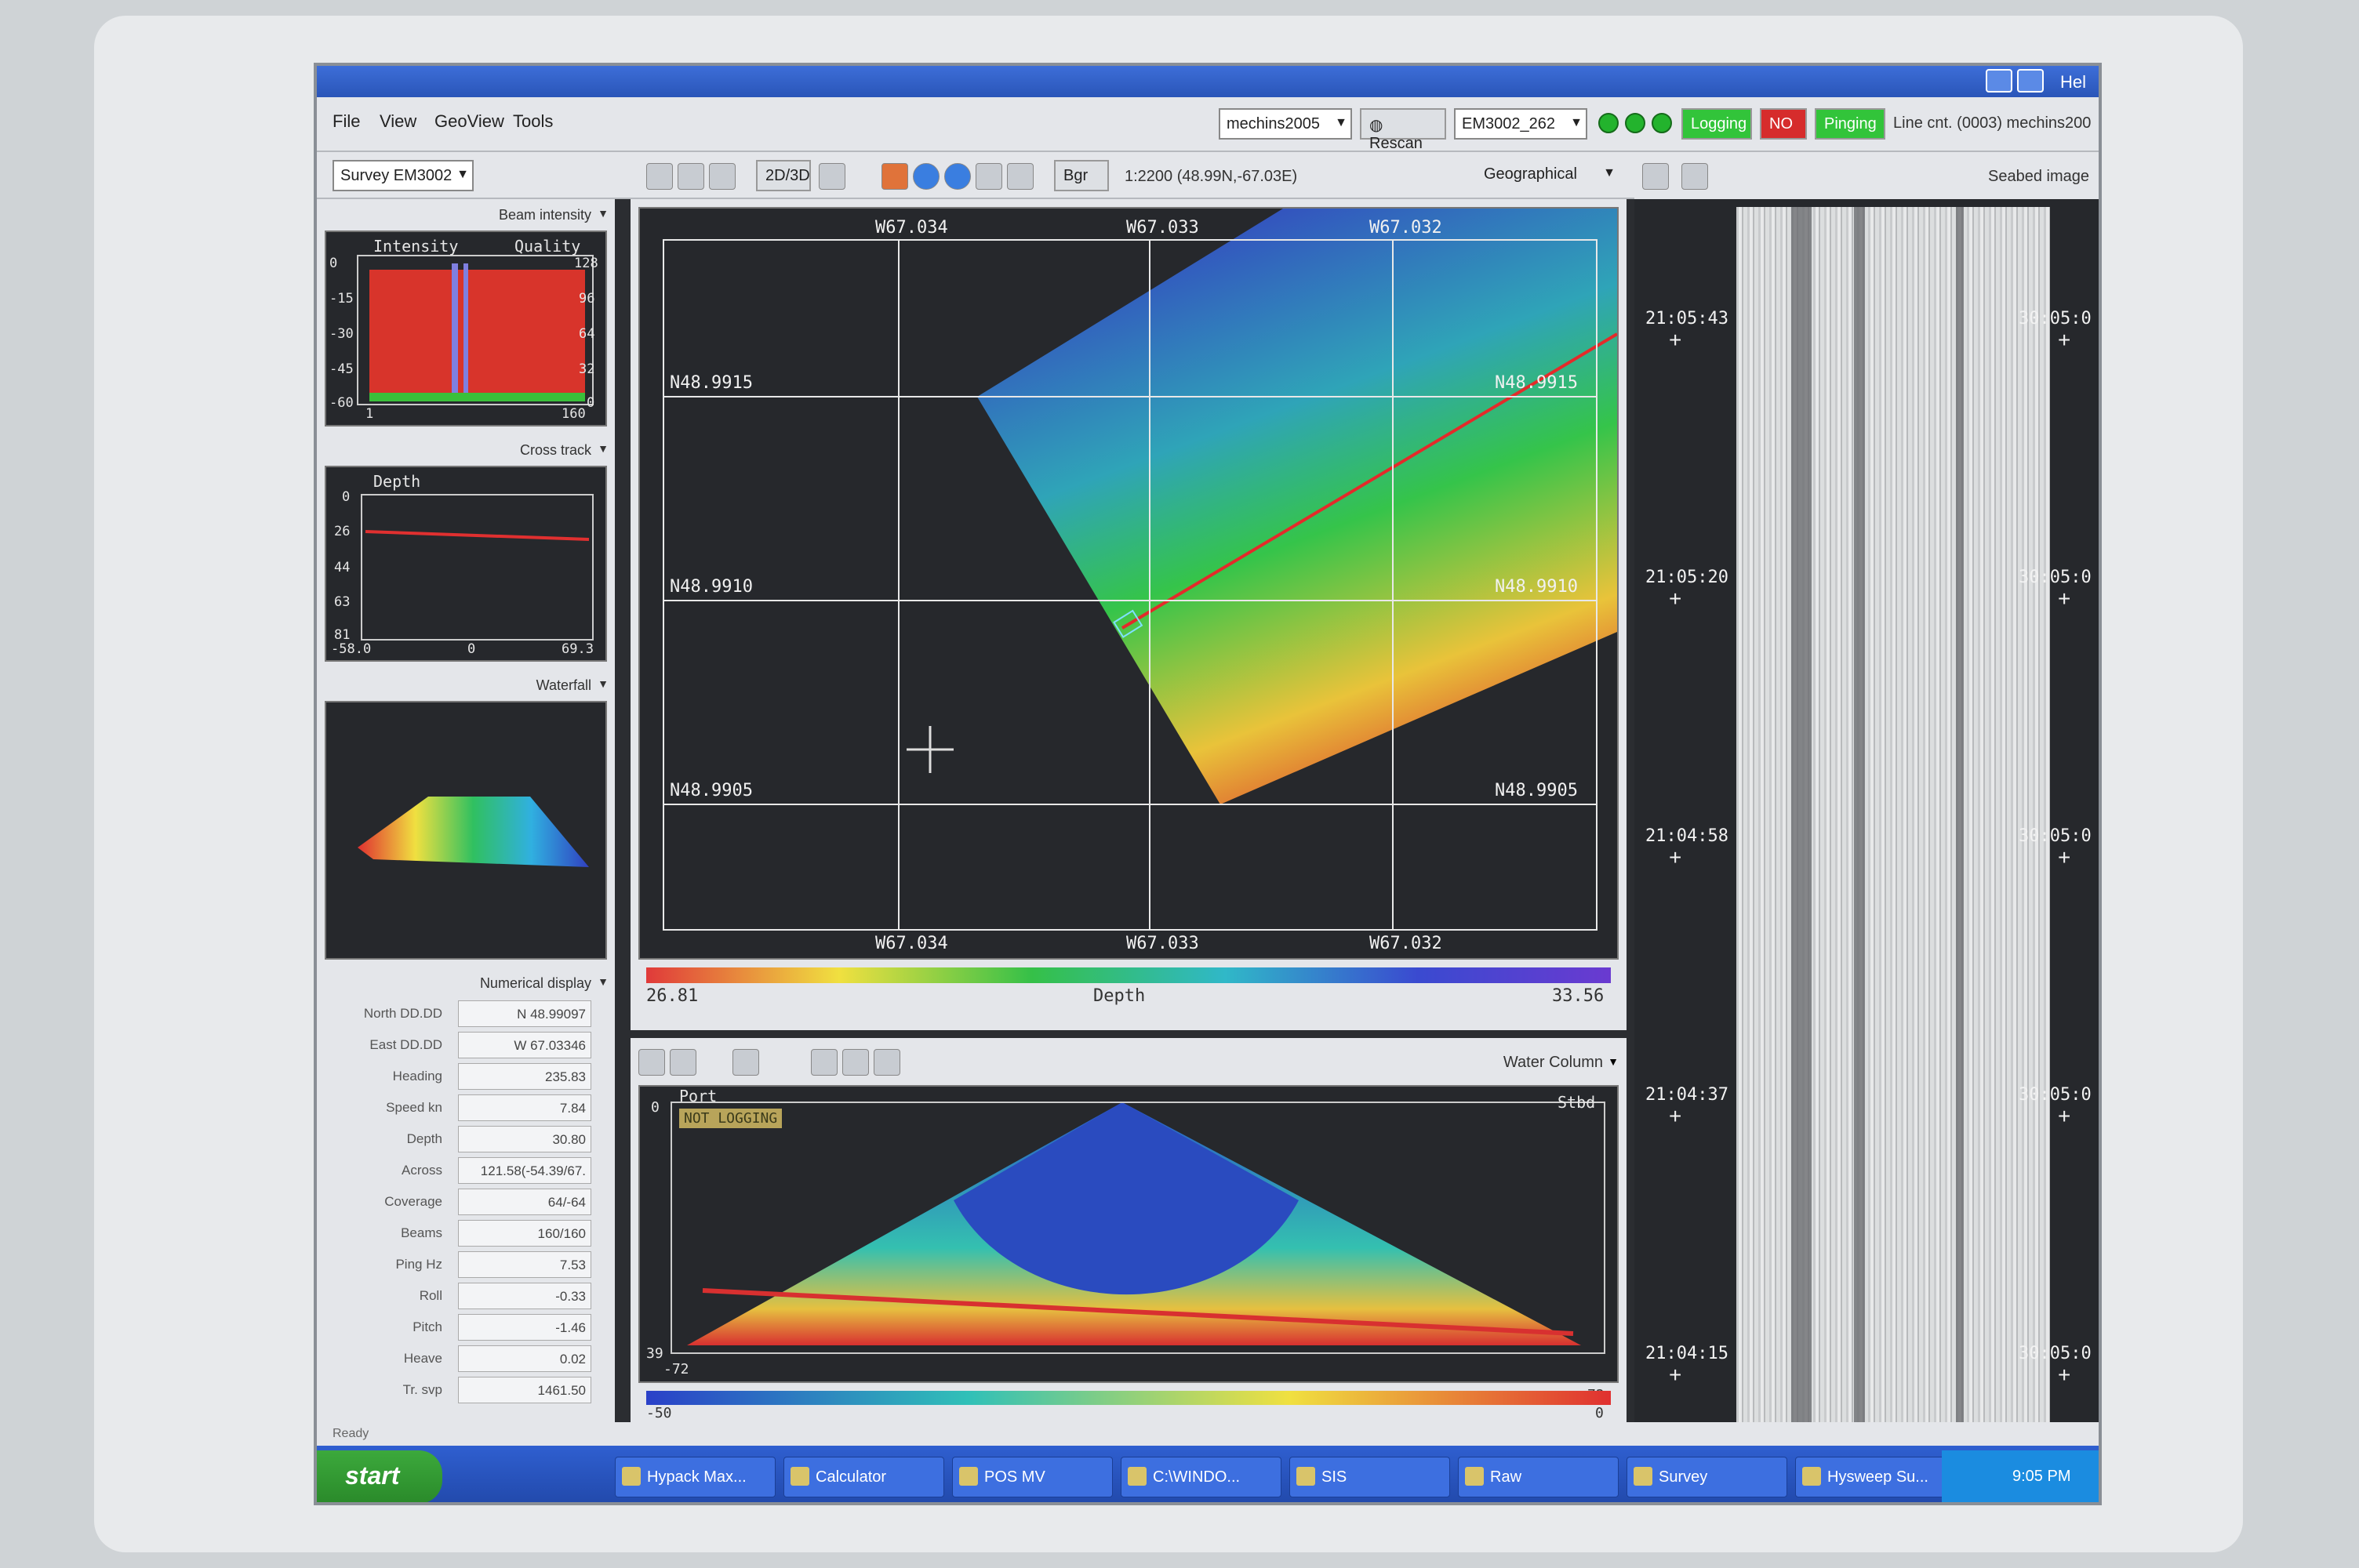 This screenshot has height=1568, width=2359. Describe the element at coordinates (1021, 176) in the screenshot. I see `zoom-out-icon` at that location.